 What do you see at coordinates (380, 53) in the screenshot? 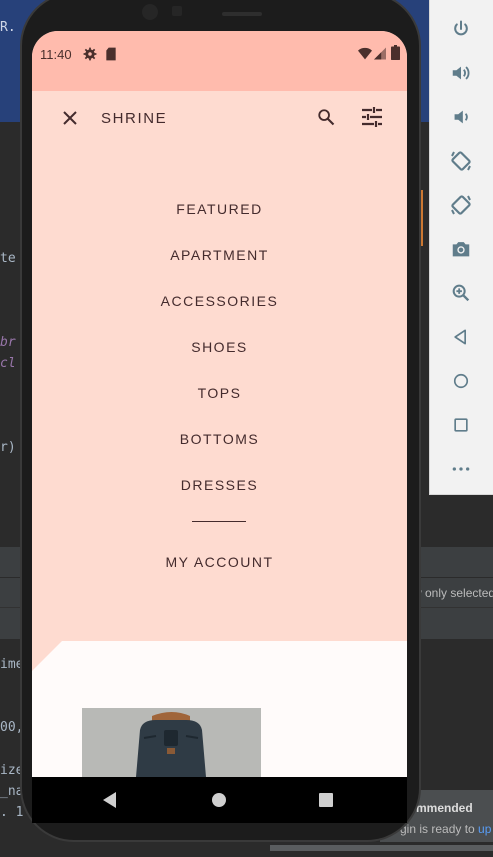
I see `signal-icon` at bounding box center [380, 53].